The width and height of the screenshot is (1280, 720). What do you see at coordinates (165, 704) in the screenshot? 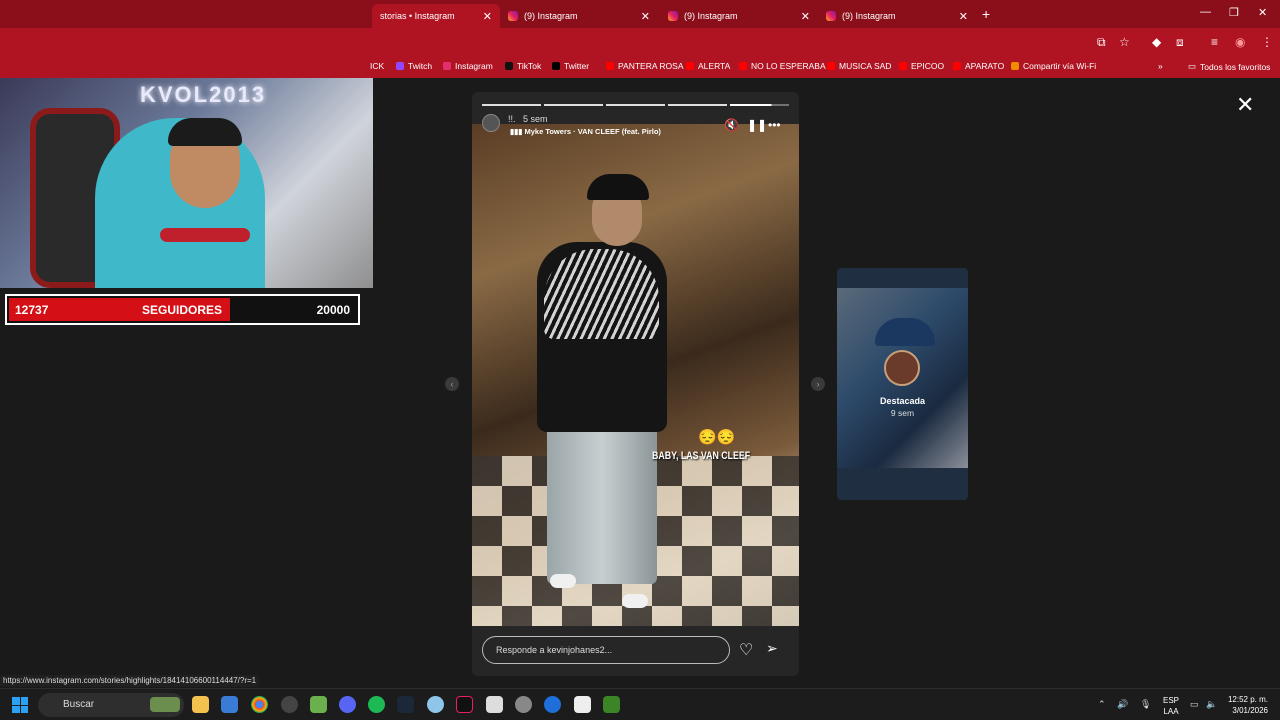
I see `search-highlight-image` at bounding box center [165, 704].